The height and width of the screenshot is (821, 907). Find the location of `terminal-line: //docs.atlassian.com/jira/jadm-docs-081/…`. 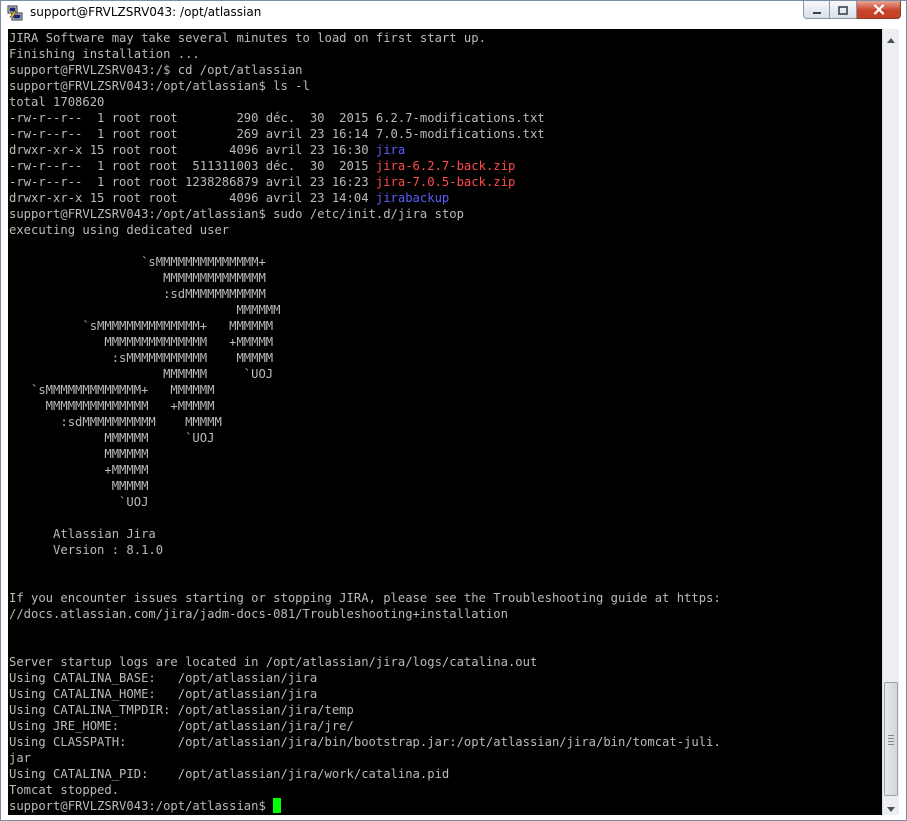

terminal-line: //docs.atlassian.com/jira/jadm-docs-081/… is located at coordinates (365, 614).